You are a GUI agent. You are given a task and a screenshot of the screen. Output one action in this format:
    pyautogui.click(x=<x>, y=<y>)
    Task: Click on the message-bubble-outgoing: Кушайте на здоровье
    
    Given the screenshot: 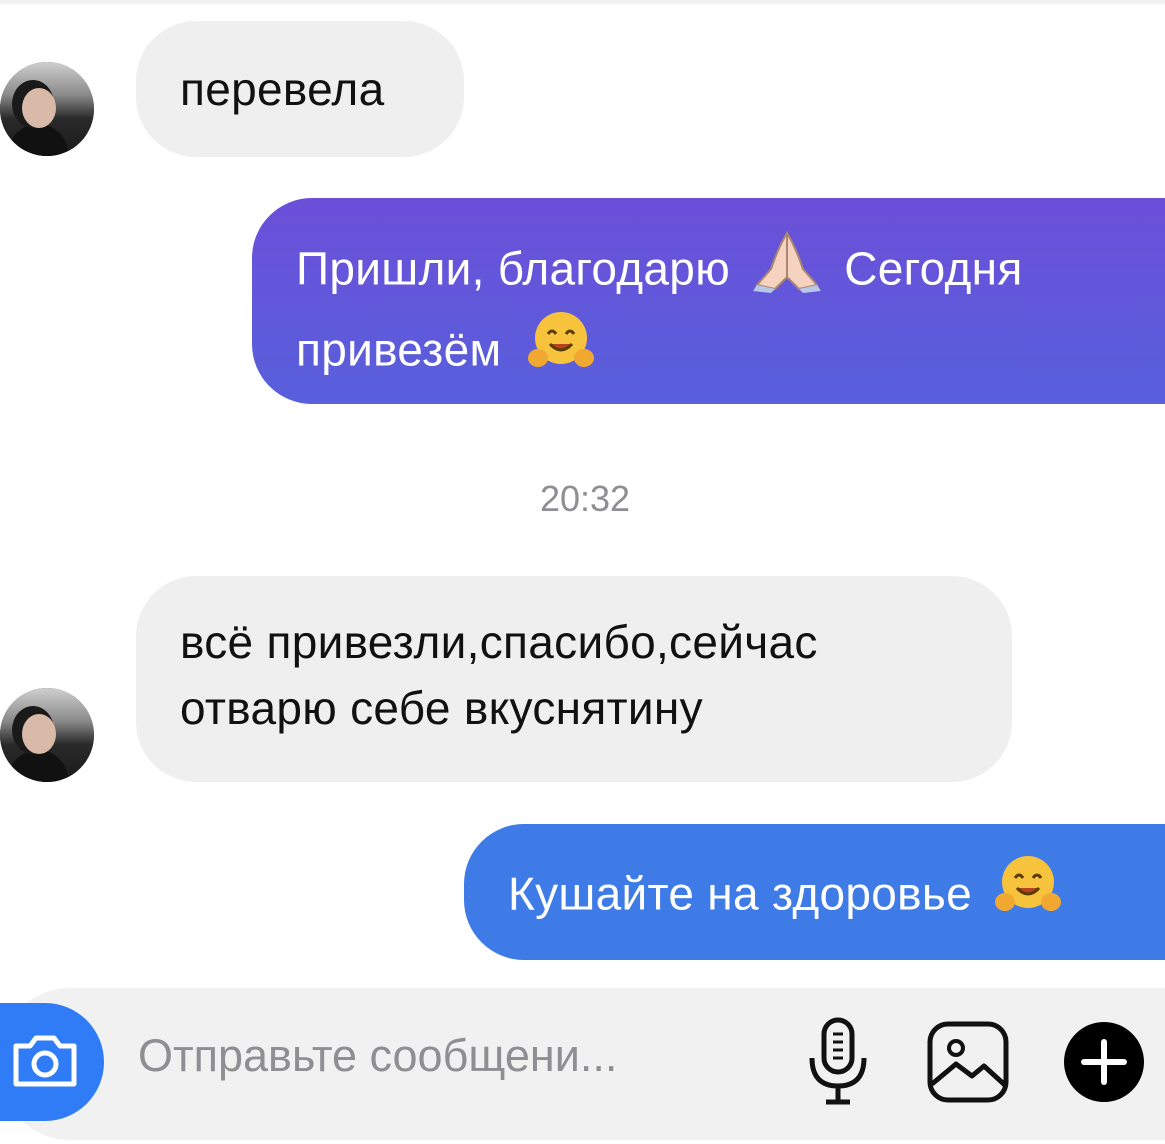 What is the action you would take?
    pyautogui.click(x=814, y=892)
    